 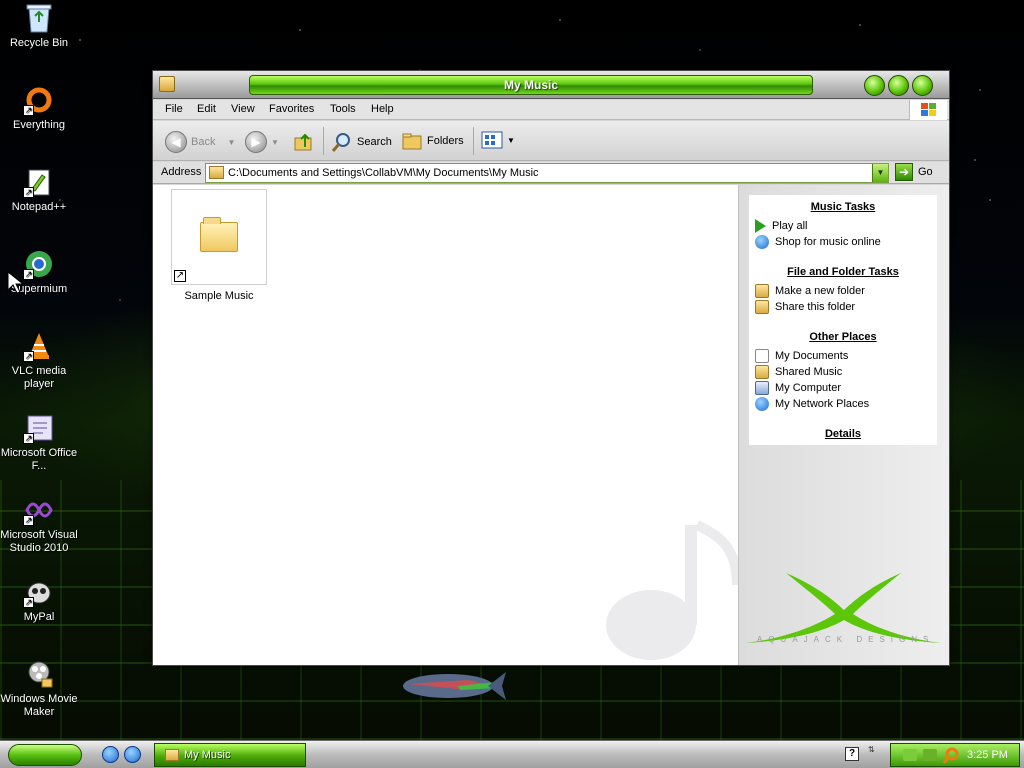 I want to click on link-label: Shop for music online, so click(x=828, y=242).